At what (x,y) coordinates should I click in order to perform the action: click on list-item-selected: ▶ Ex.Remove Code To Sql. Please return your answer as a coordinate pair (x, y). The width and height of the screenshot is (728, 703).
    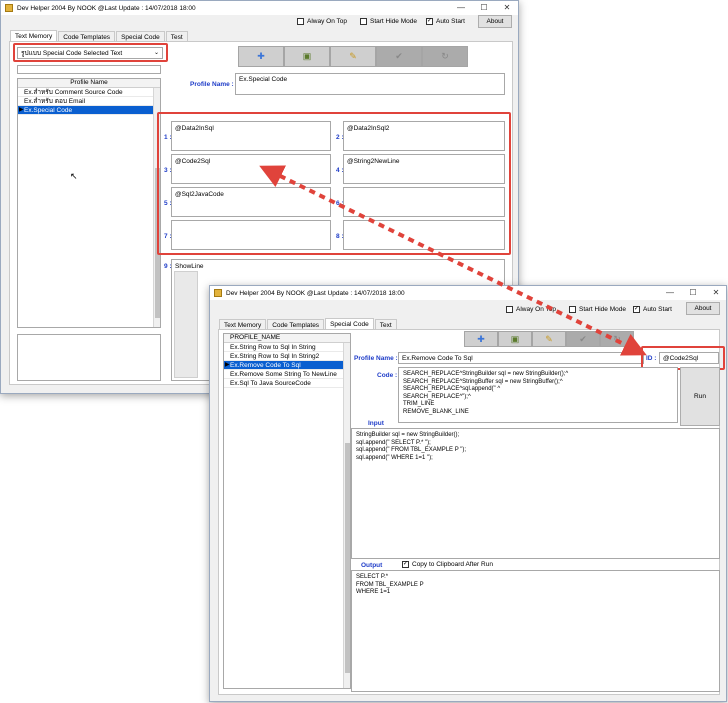
    Looking at the image, I should click on (287, 365).